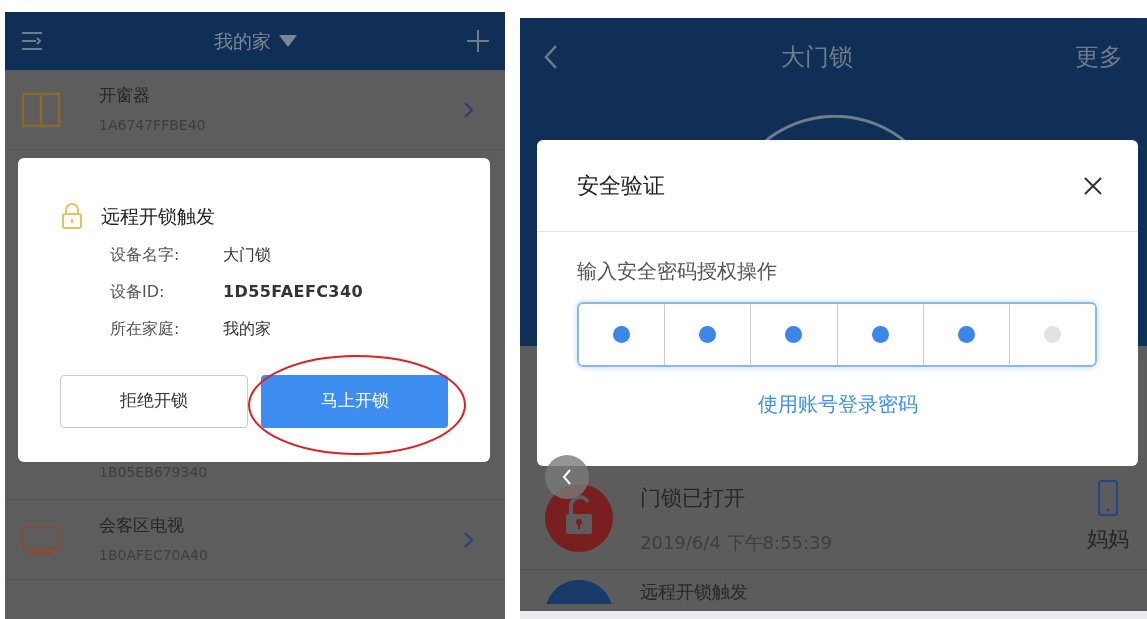 Image resolution: width=1147 pixels, height=619 pixels. Describe the element at coordinates (1108, 497) in the screenshot. I see `phone-icon` at that location.